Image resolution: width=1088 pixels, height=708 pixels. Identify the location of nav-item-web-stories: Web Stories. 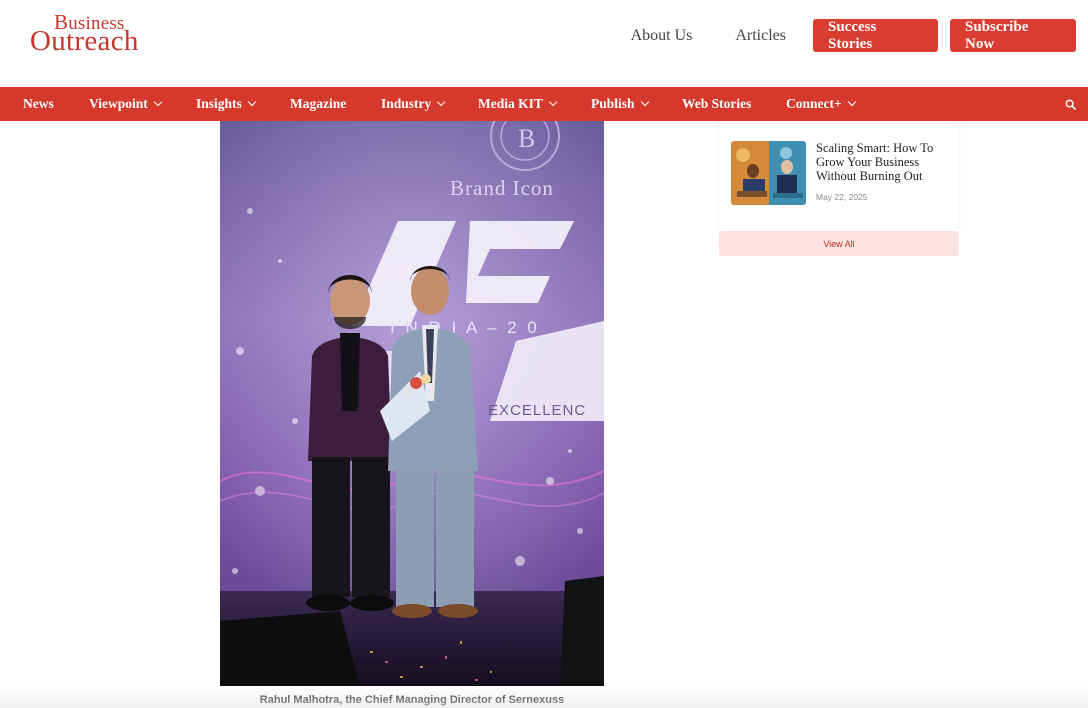
(716, 104).